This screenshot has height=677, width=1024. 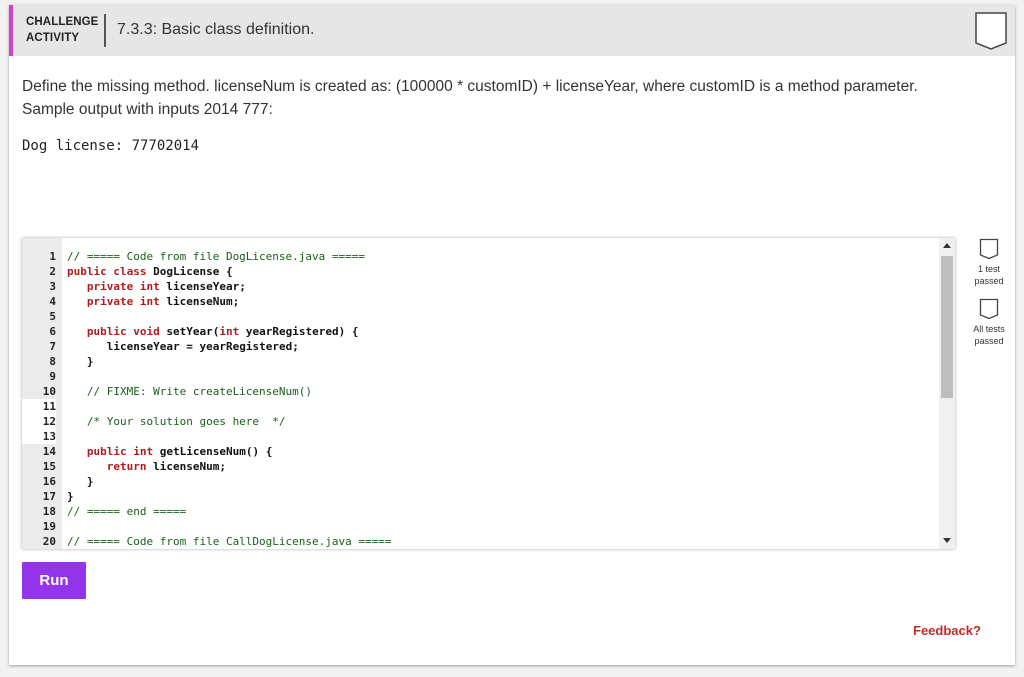 I want to click on code-line: 19, so click(x=39, y=526).